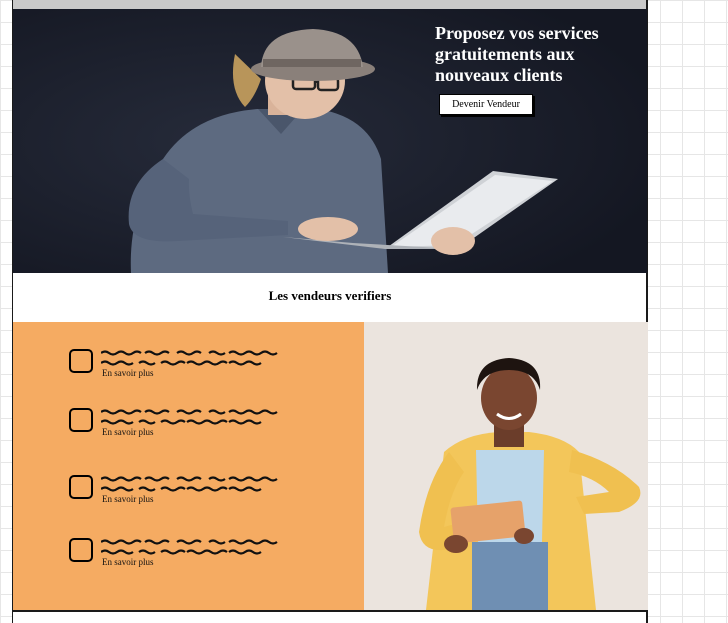  What do you see at coordinates (330, 611) in the screenshot?
I see `bottom-divider` at bounding box center [330, 611].